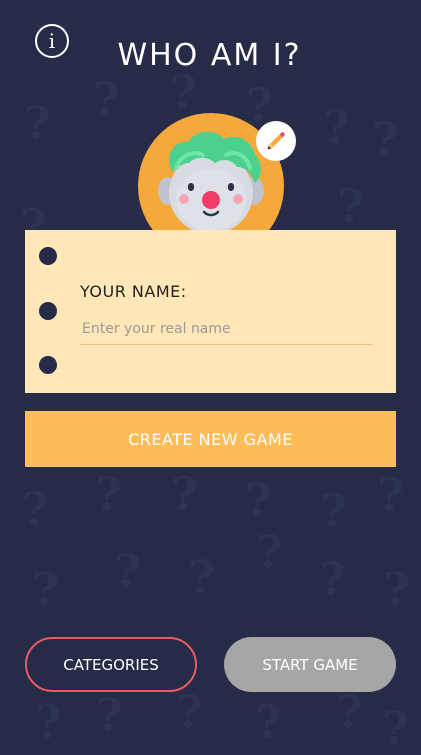 The height and width of the screenshot is (755, 421). Describe the element at coordinates (111, 664) in the screenshot. I see `categories-button: CATEGORIES` at that location.